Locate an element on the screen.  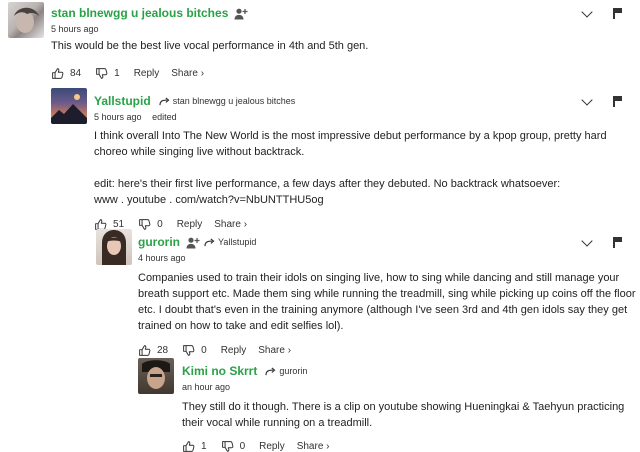
comment-actions: 84 1 Reply Share › is located at coordinates (341, 73).